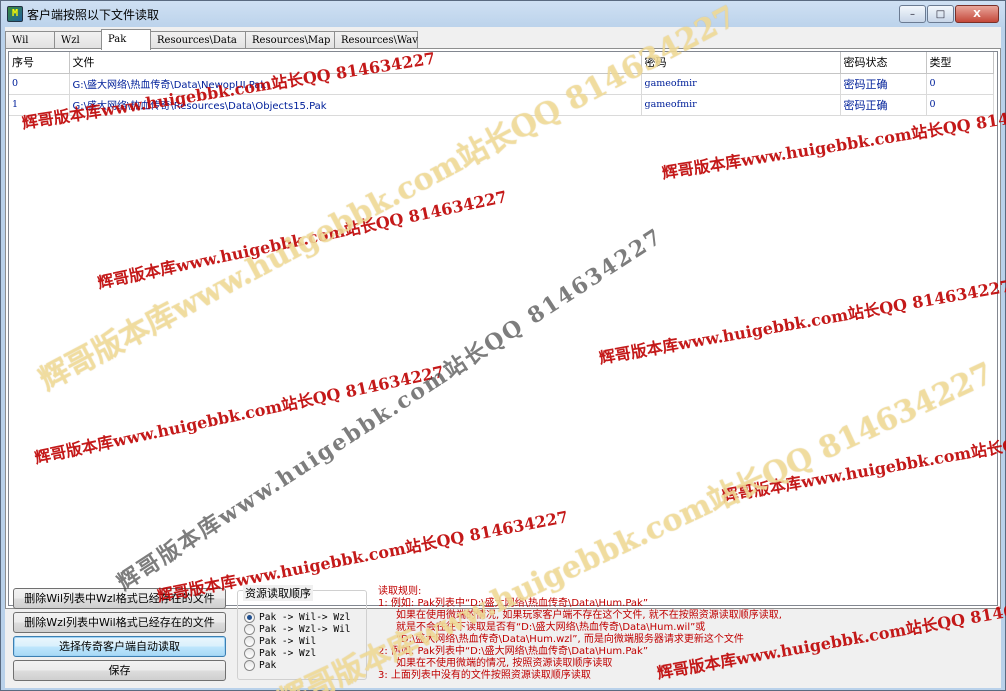 The image size is (1006, 691). I want to click on read-order-option-label: Pak -> Wil-> Wzl, so click(305, 617).